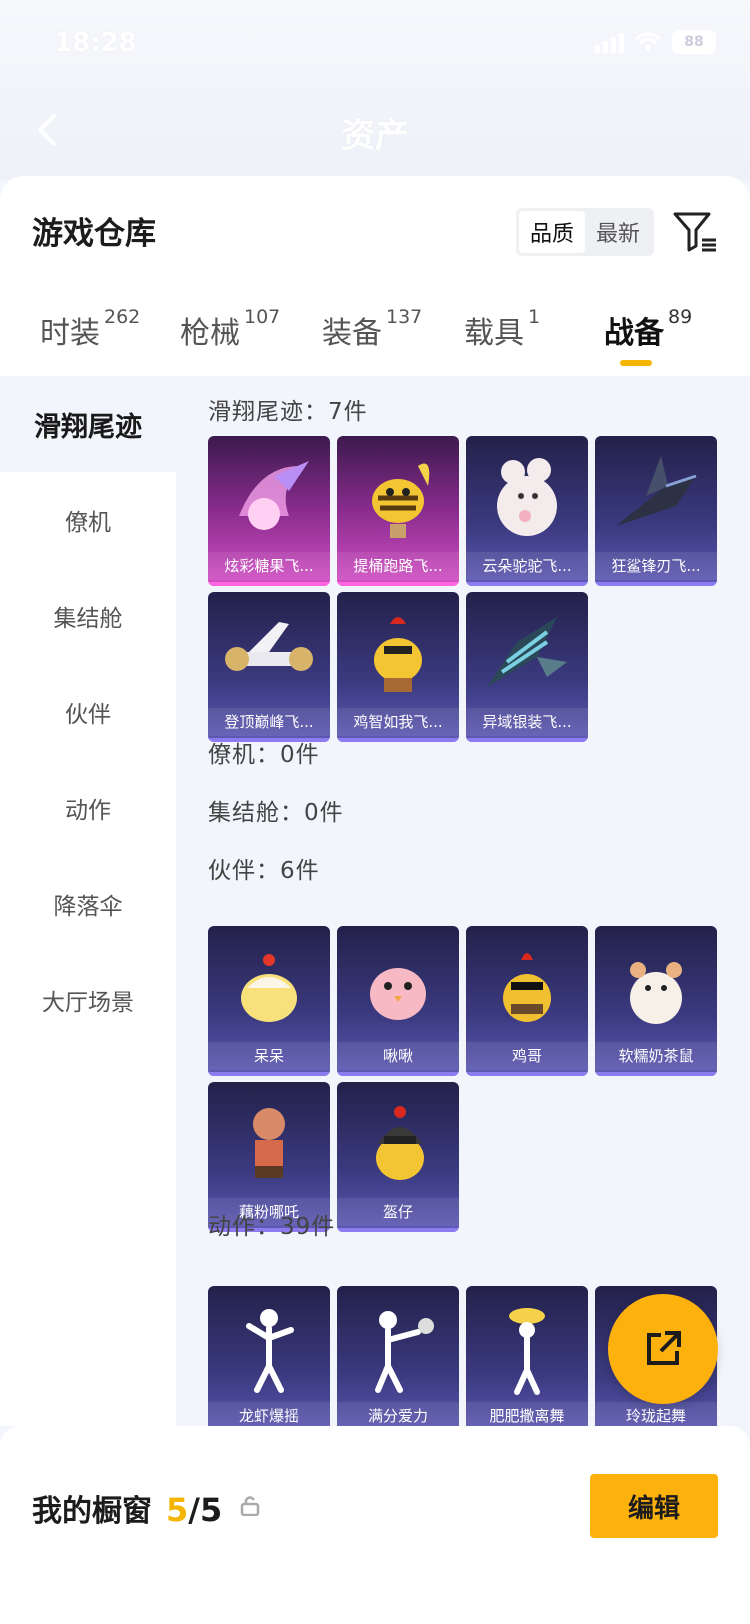 This screenshot has height=1624, width=750. What do you see at coordinates (609, 42) in the screenshot?
I see `signal-icon` at bounding box center [609, 42].